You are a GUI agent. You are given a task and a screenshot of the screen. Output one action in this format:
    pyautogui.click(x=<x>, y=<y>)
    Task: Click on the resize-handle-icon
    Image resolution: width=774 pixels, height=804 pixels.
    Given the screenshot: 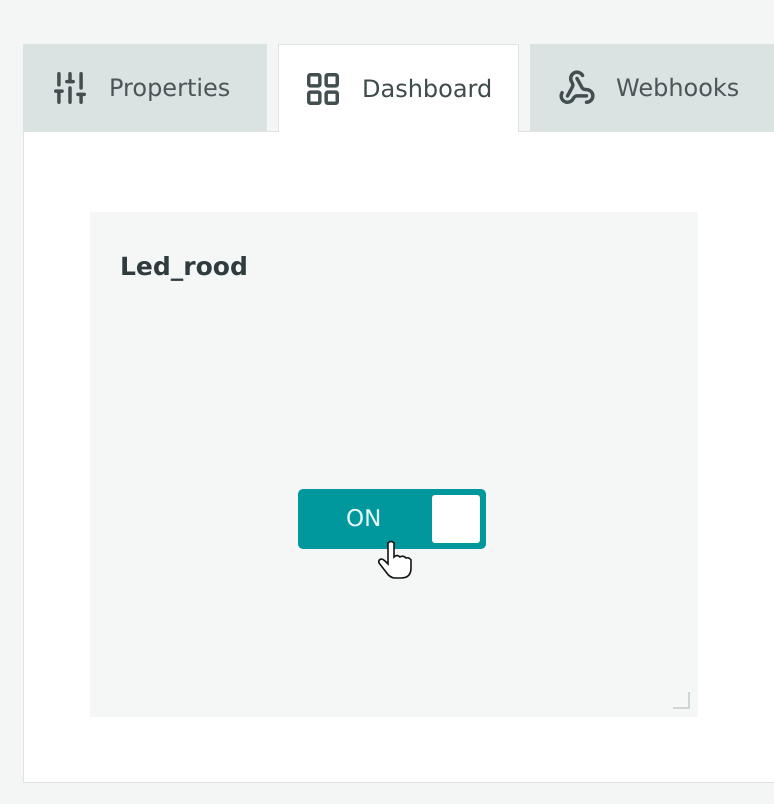 What is the action you would take?
    pyautogui.click(x=681, y=700)
    